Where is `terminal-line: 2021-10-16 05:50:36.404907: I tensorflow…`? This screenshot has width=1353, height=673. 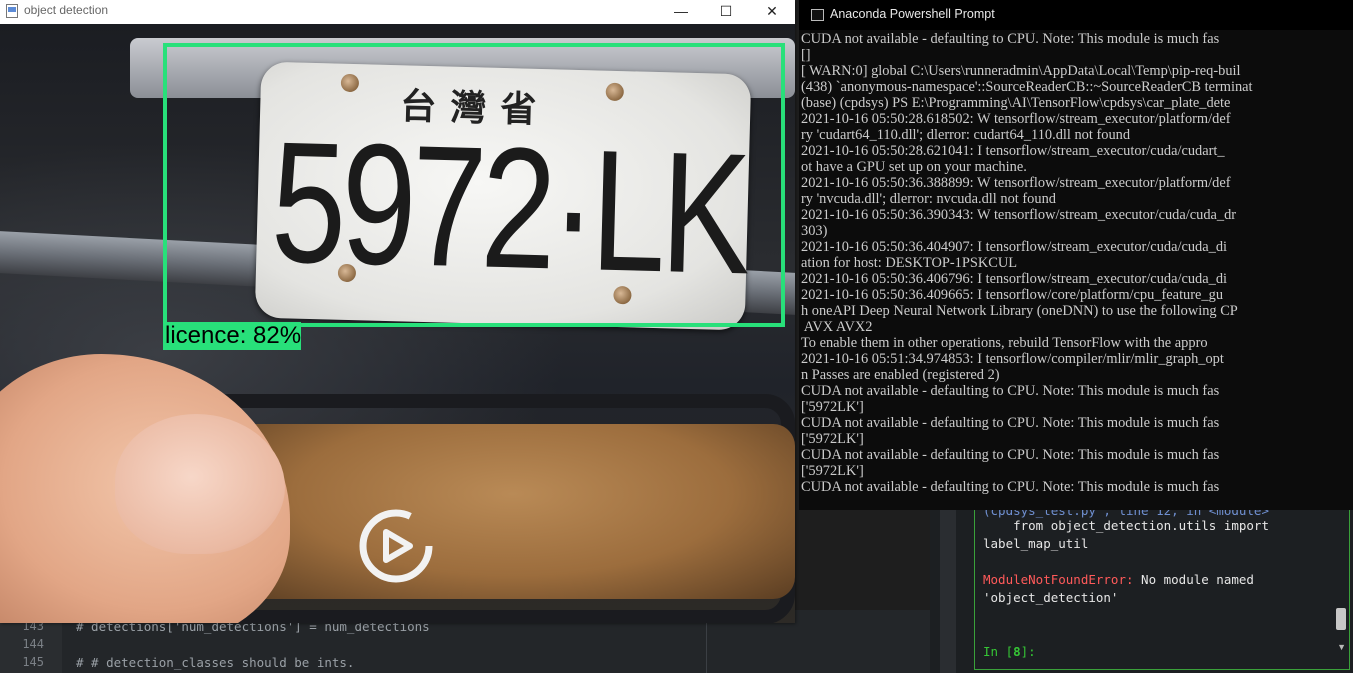
terminal-line: 2021-10-16 05:50:36.404907: I tensorflow… is located at coordinates (1014, 247).